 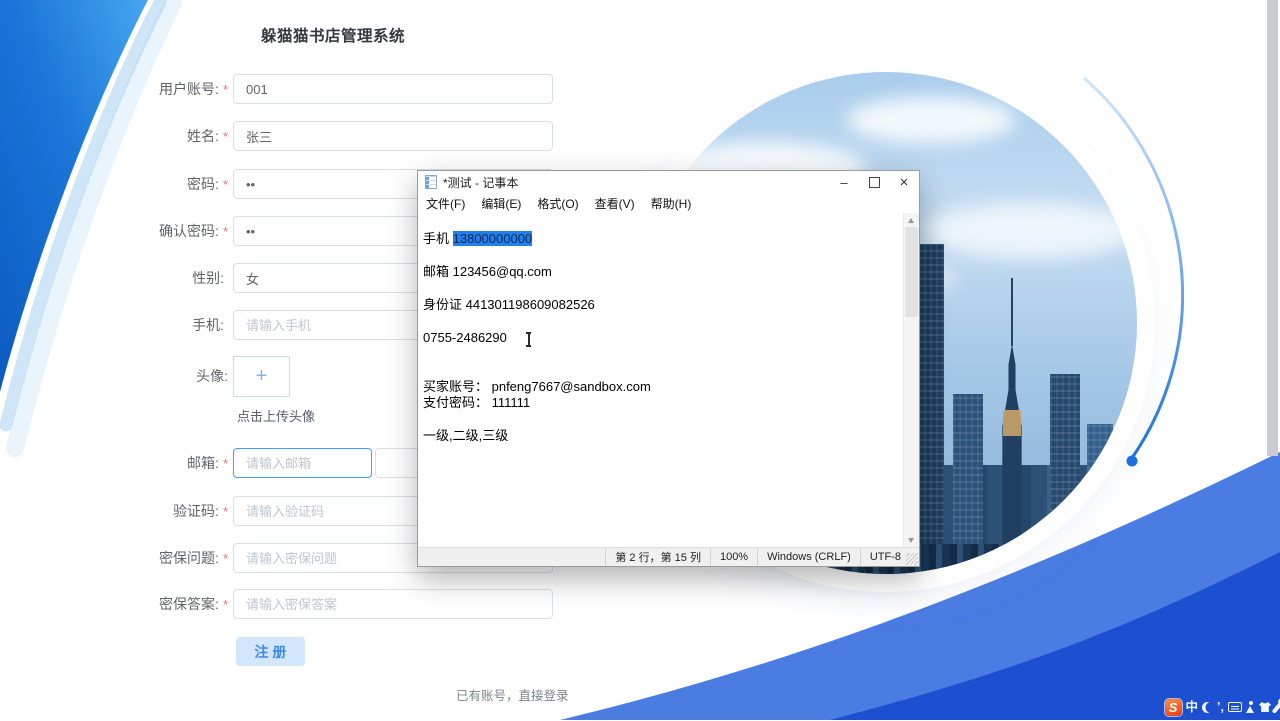 What do you see at coordinates (537, 386) in the screenshot?
I see `notepad-text-line: 买家账号： pnfeng7667@sandbox.com` at bounding box center [537, 386].